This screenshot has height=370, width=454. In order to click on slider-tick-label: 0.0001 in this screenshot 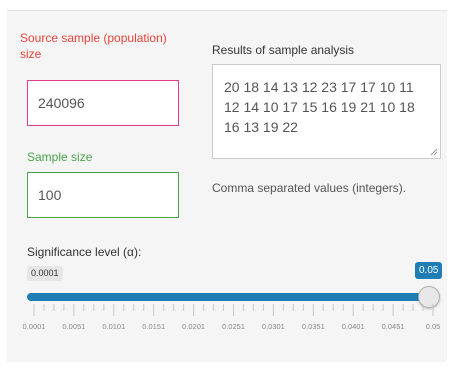, I will do `click(34, 326)`.